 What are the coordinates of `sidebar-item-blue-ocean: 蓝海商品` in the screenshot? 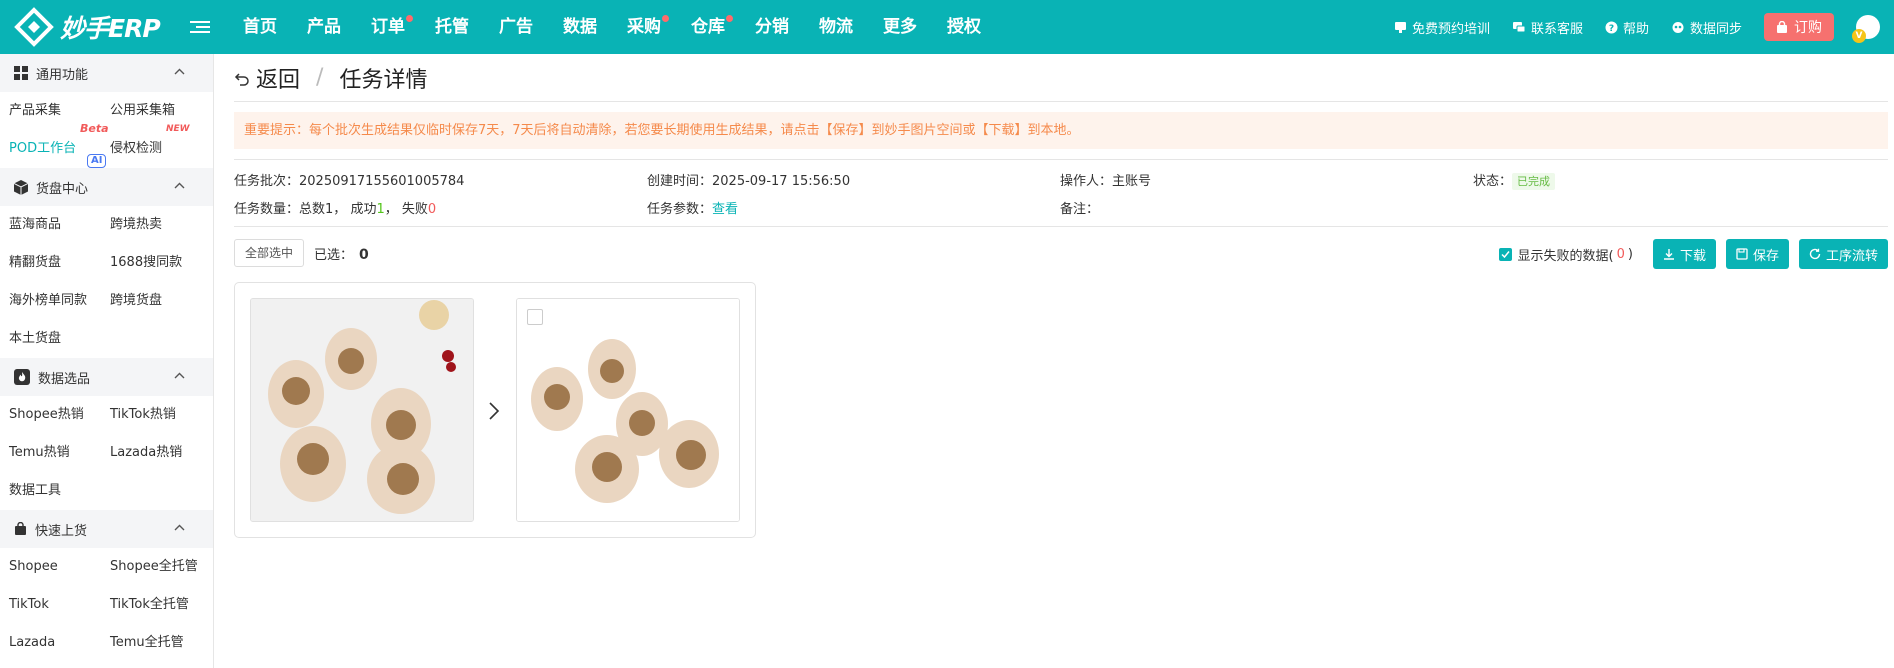 It's located at (59, 225).